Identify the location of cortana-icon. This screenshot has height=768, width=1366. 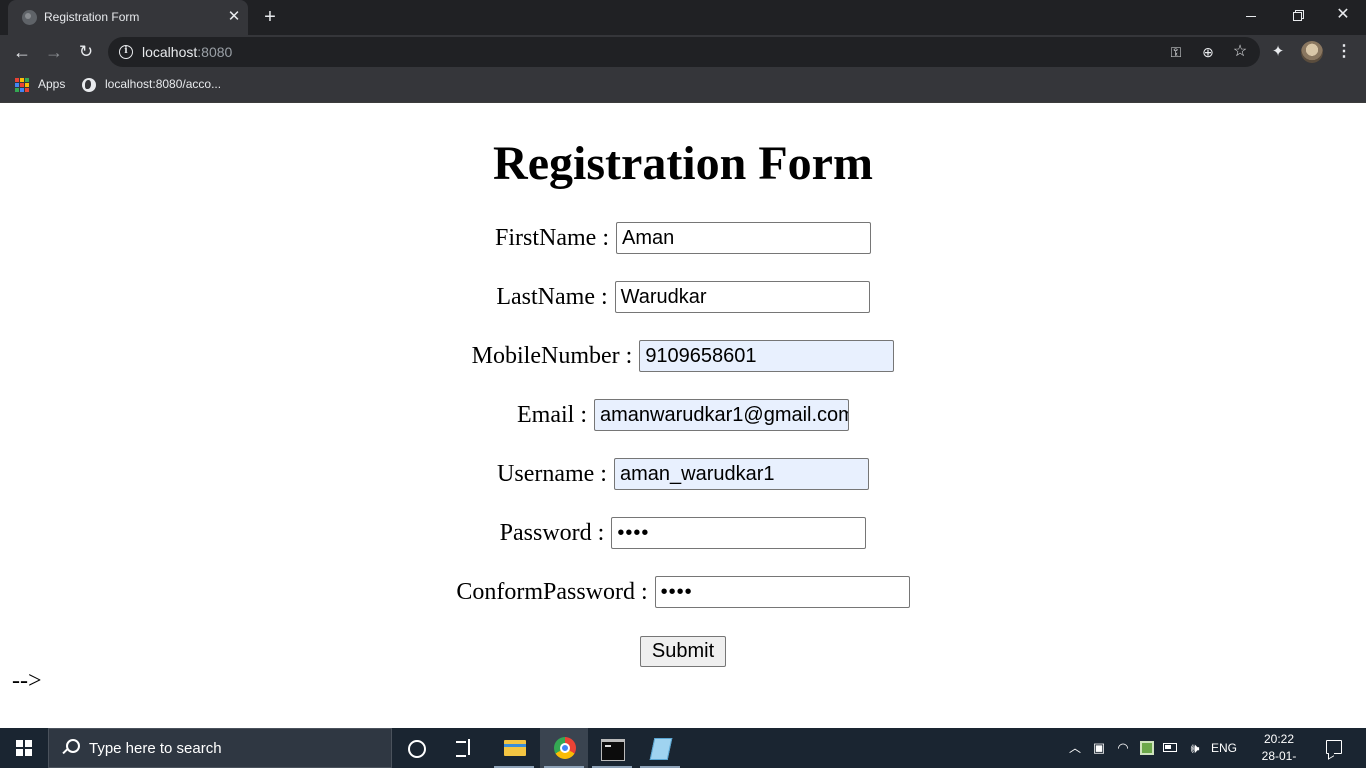
(416, 748).